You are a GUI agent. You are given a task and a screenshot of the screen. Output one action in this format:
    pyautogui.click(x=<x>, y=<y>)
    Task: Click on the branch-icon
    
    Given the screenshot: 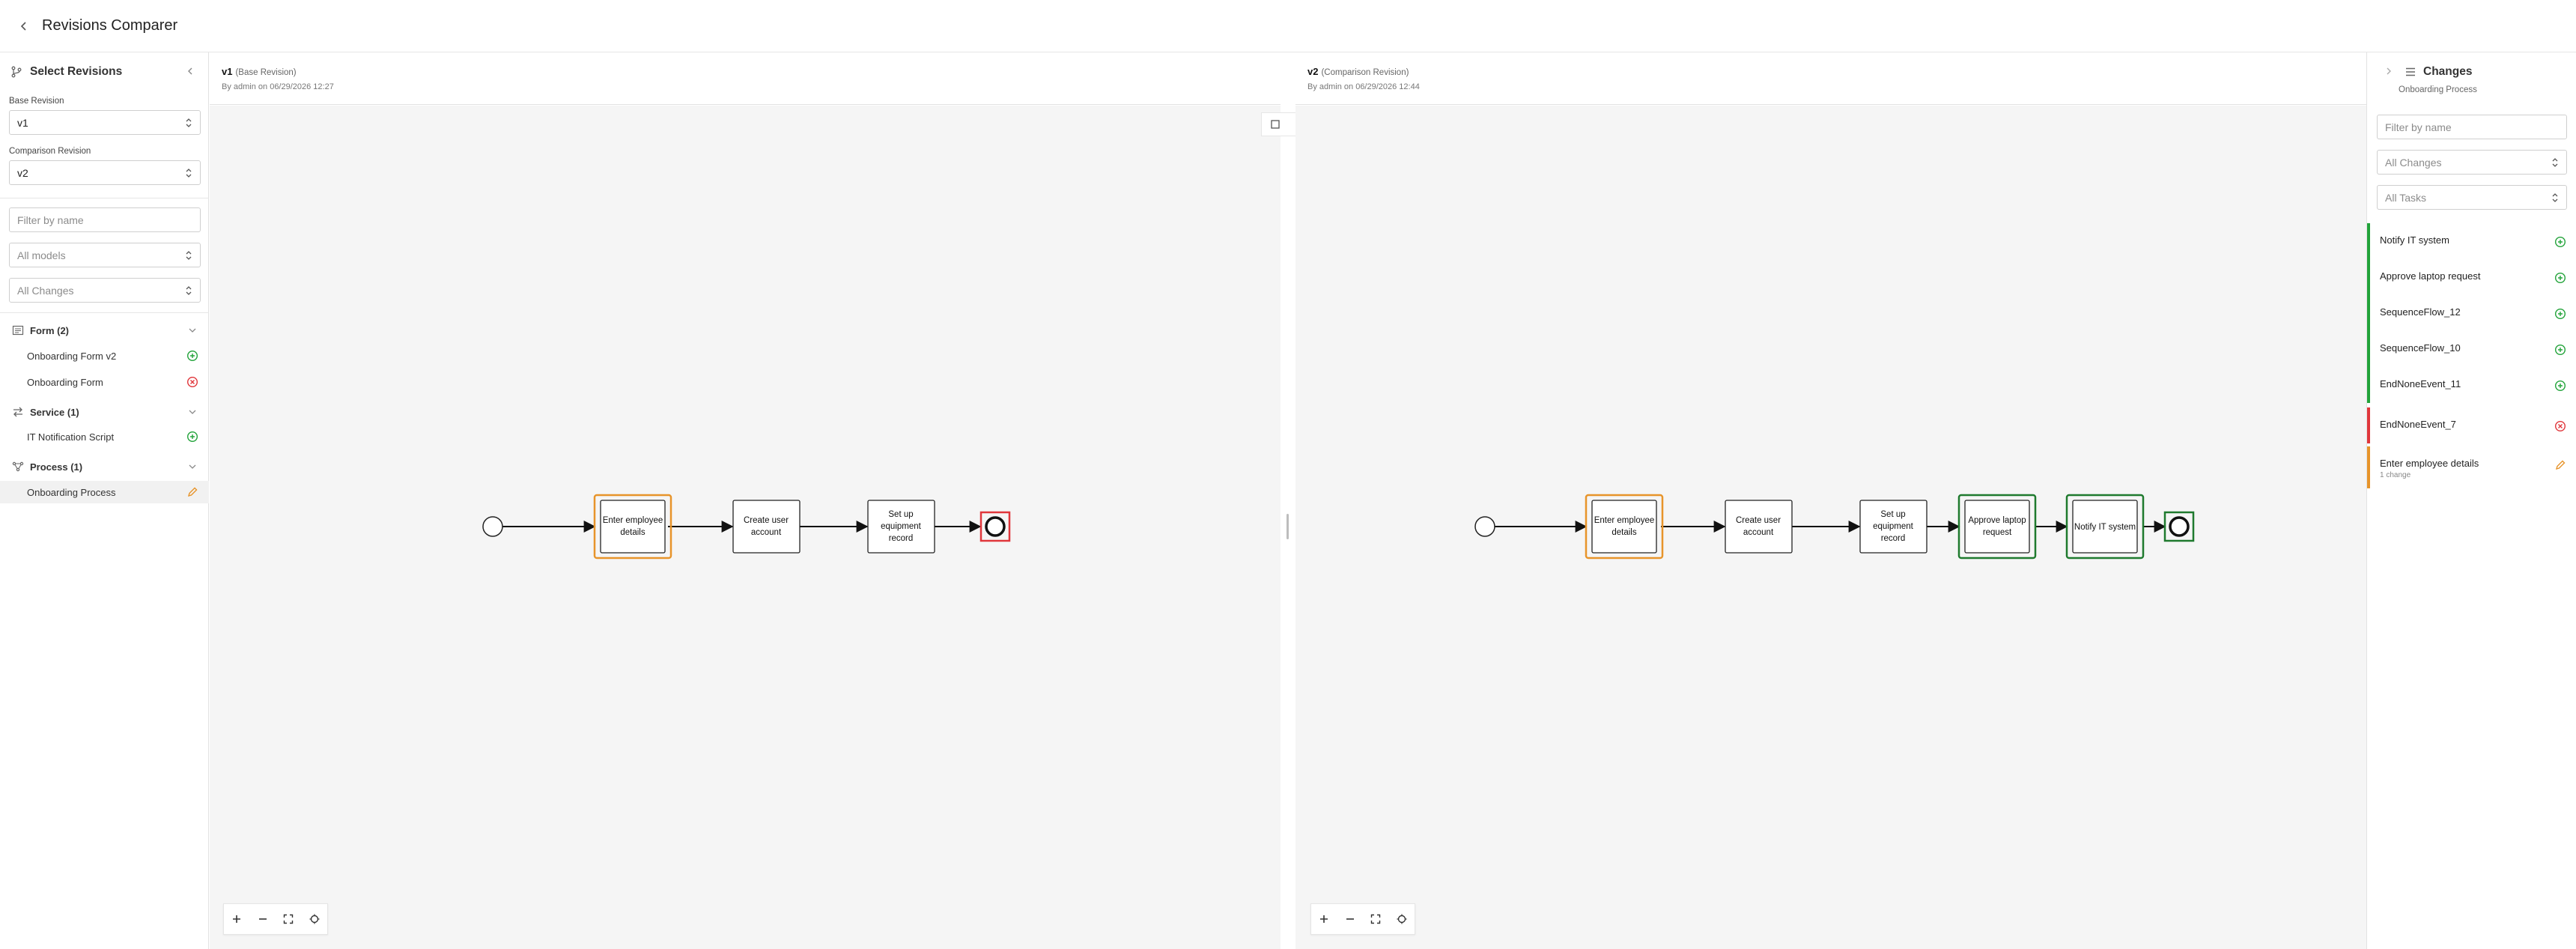 What is the action you would take?
    pyautogui.click(x=16, y=72)
    